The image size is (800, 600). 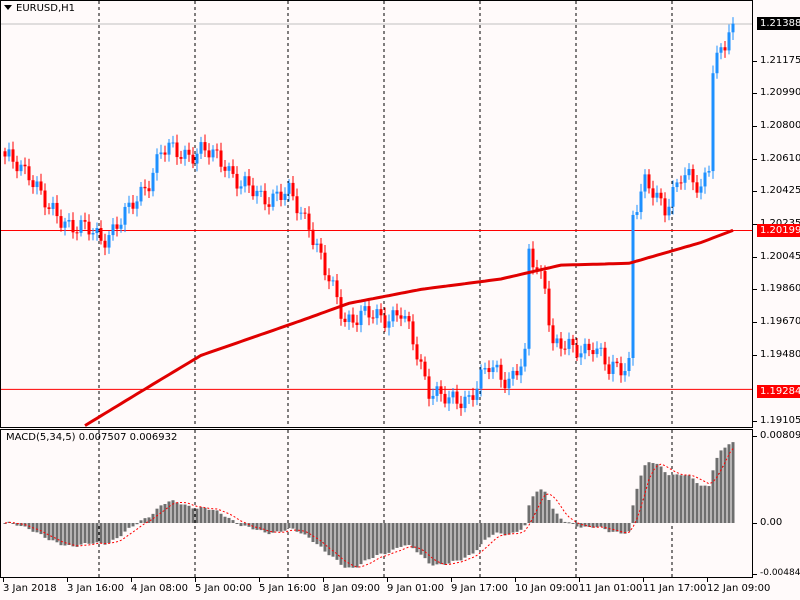 I want to click on time-axis-label: 11 Jan 01:00, so click(x=611, y=588).